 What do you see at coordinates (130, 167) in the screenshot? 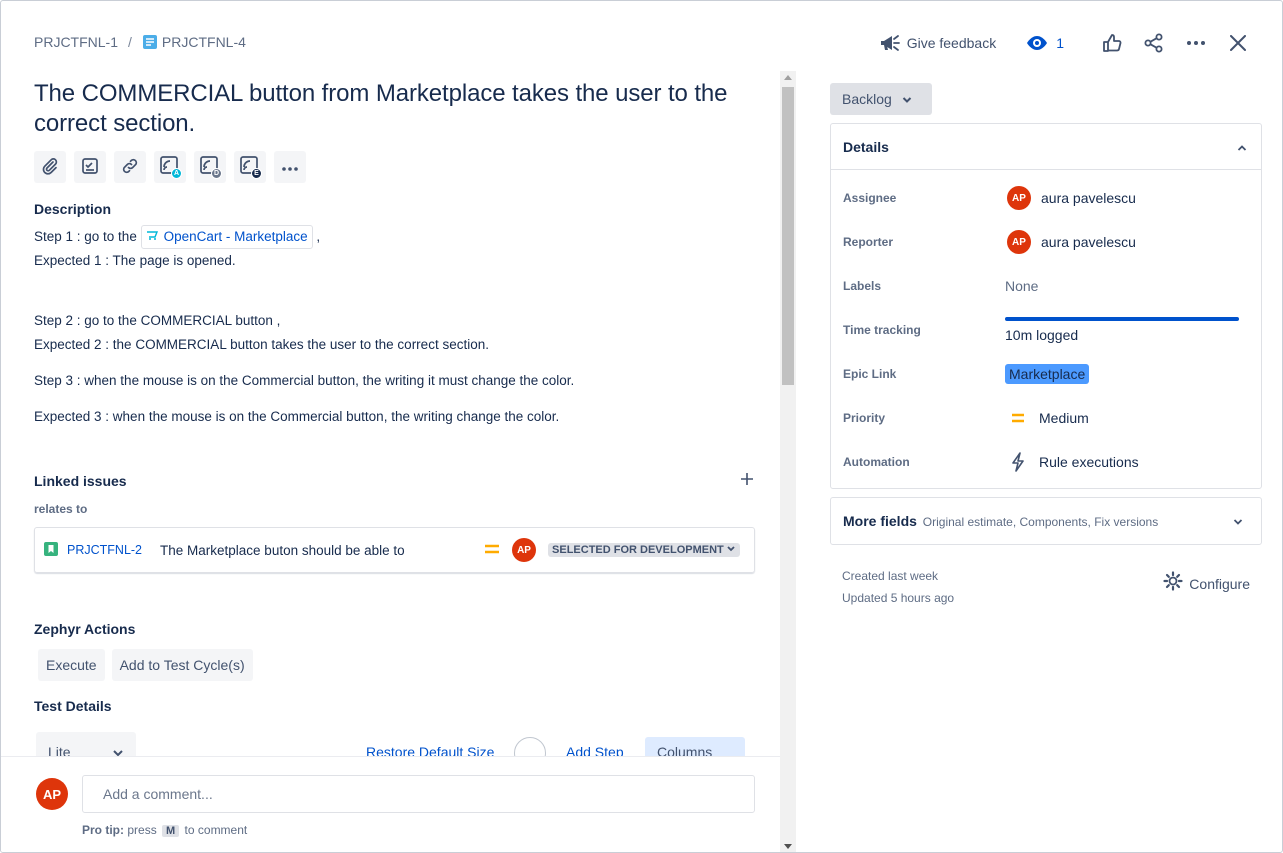
I see `link-issue-button` at bounding box center [130, 167].